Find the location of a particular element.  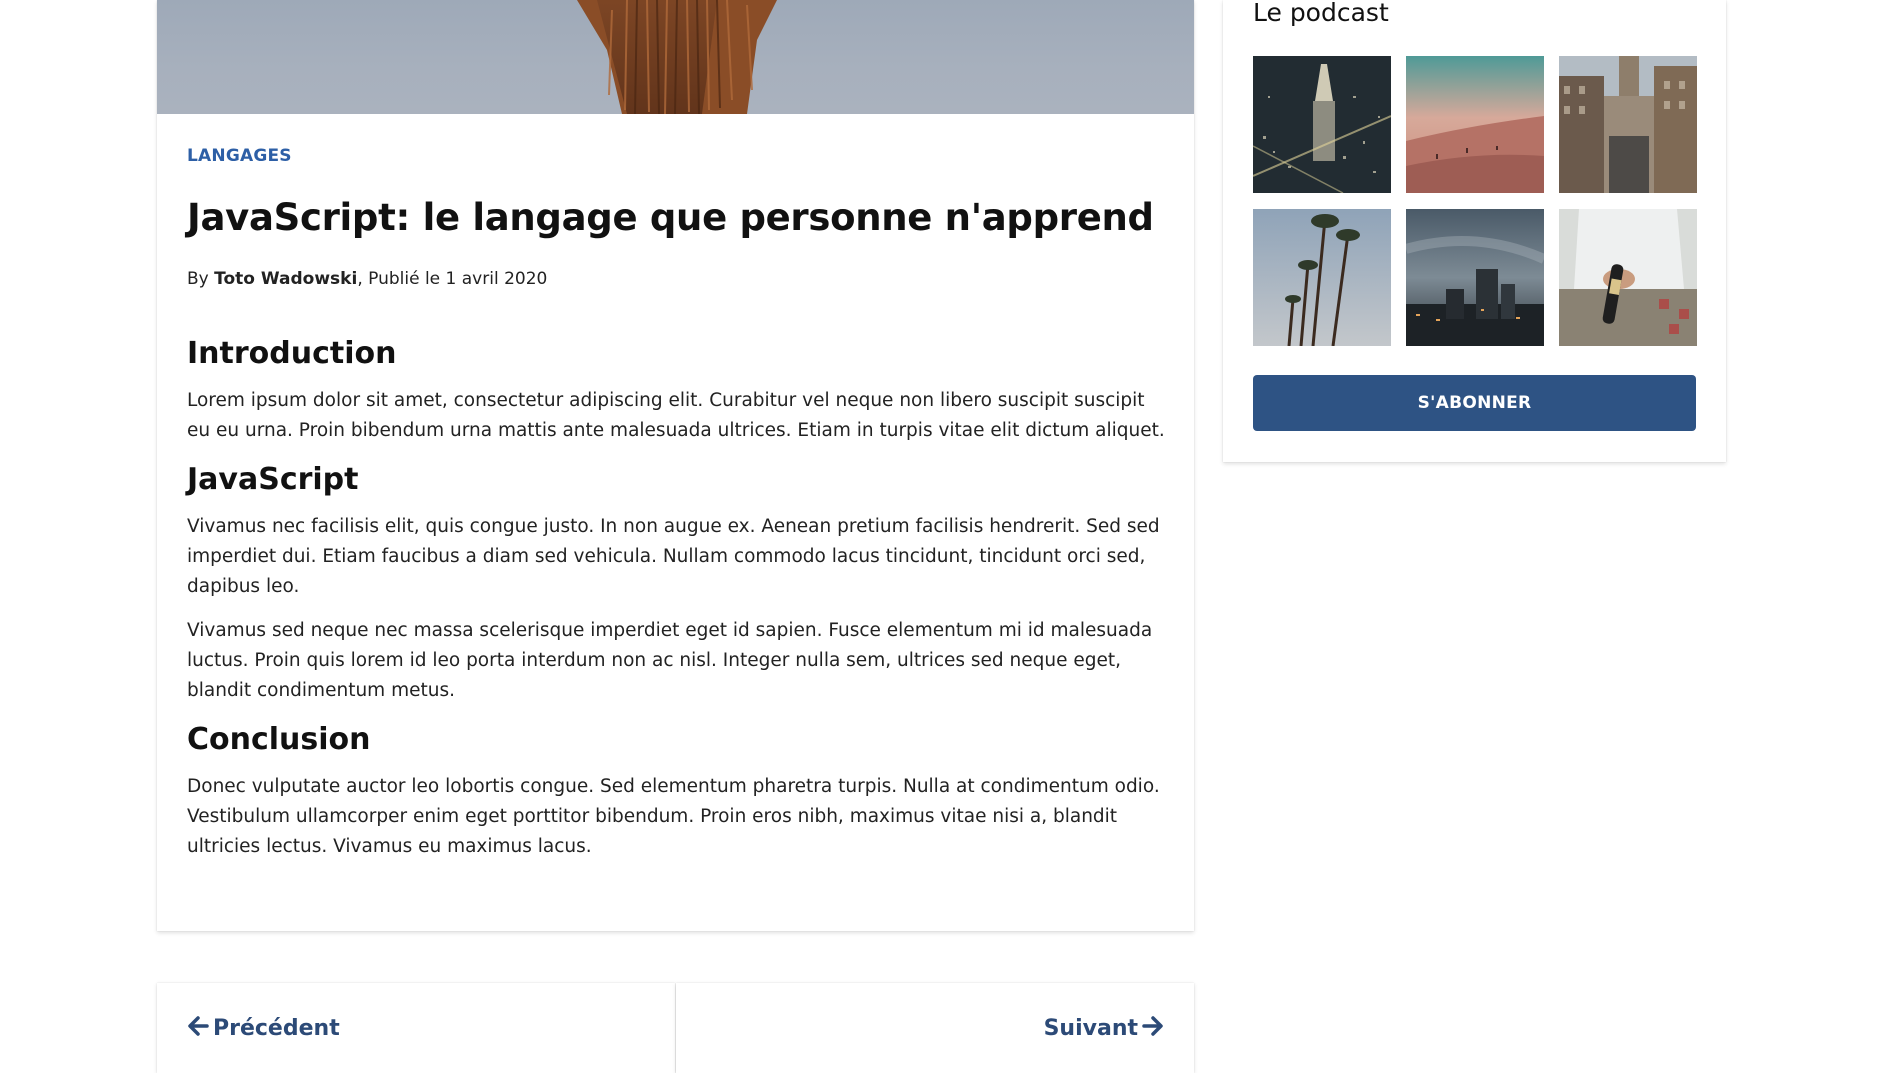

next-label: Suivant is located at coordinates (1090, 1028).